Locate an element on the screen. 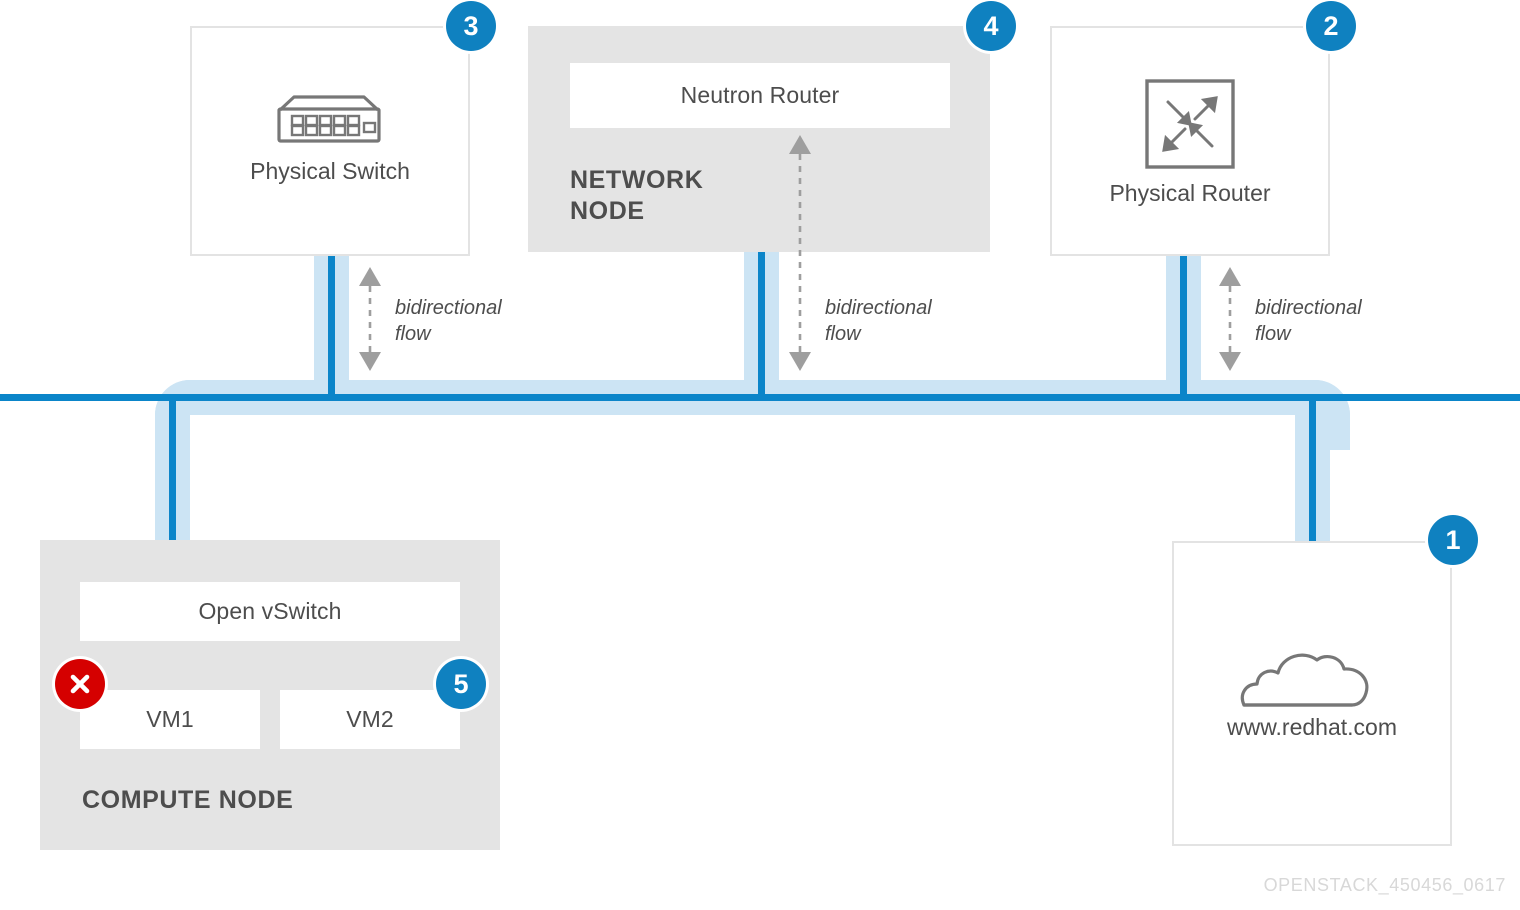 The image size is (1520, 910). flow-label-physical-router: bidirectional flow is located at coordinates (1335, 321).